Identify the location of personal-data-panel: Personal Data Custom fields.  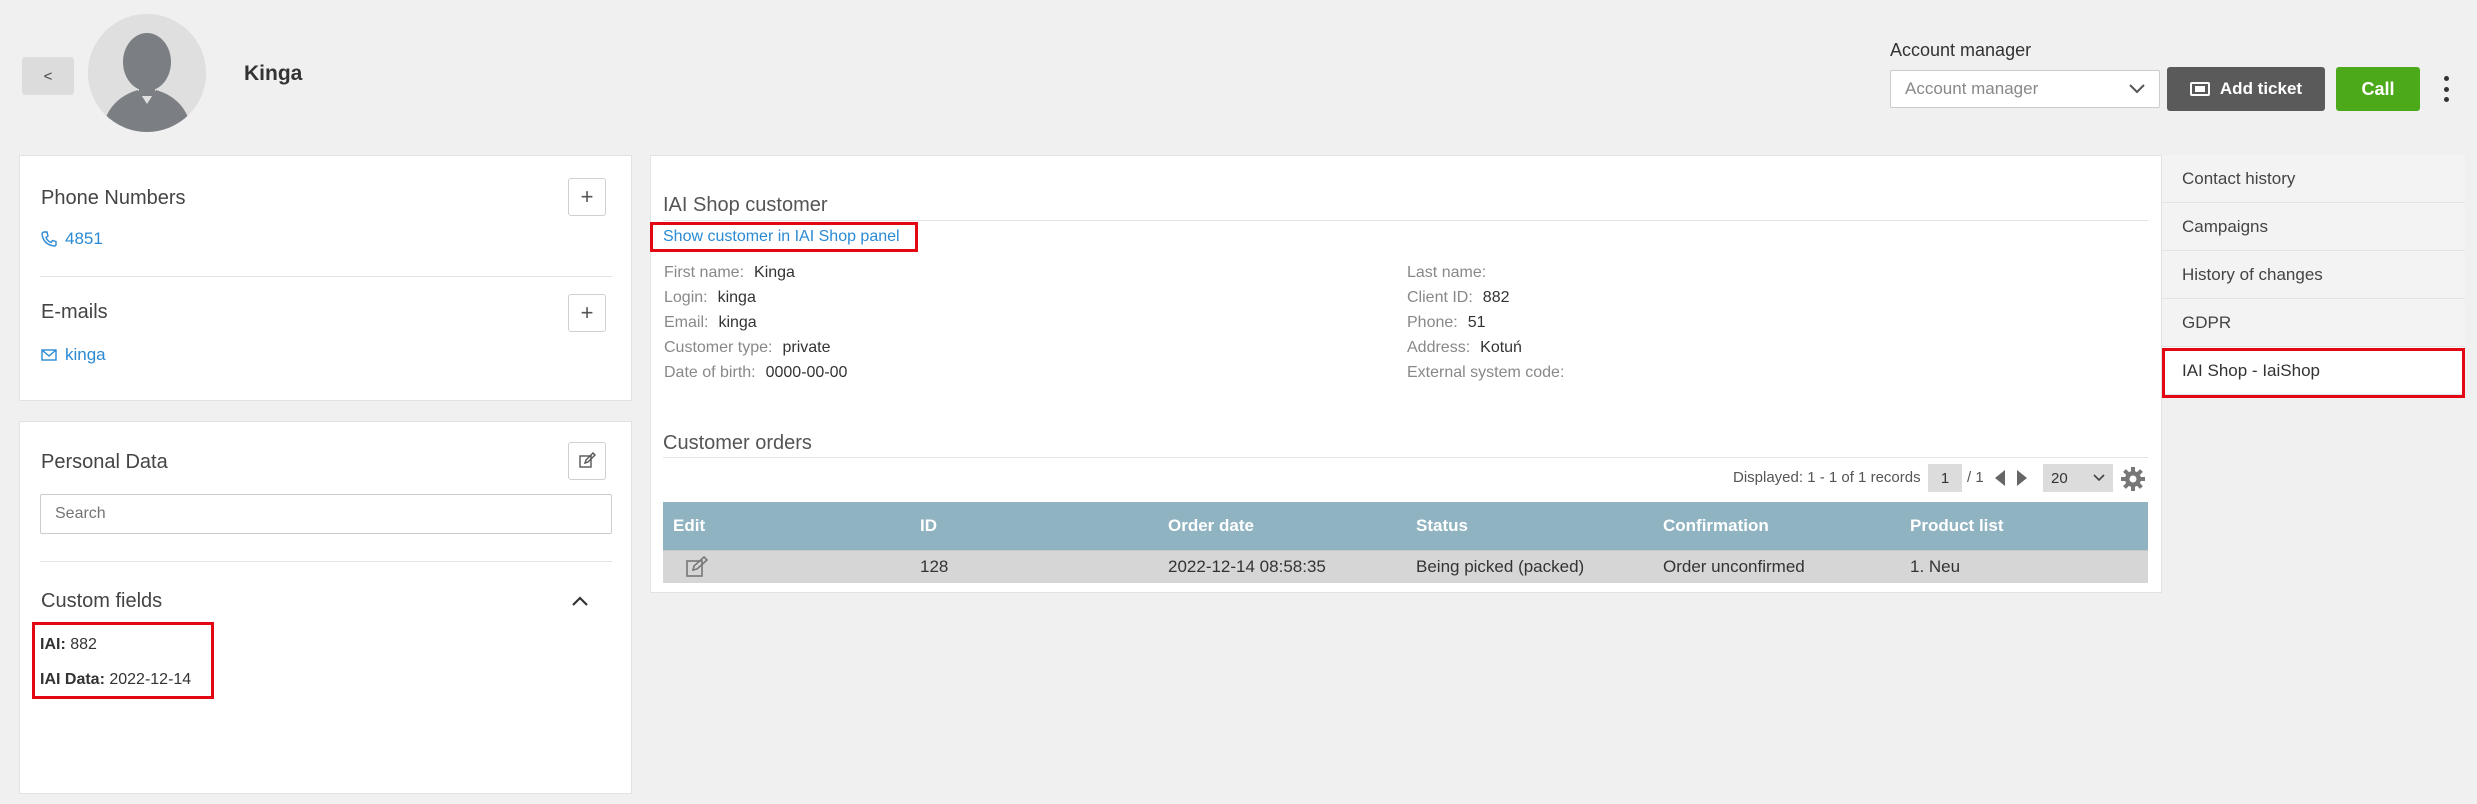
(325, 607).